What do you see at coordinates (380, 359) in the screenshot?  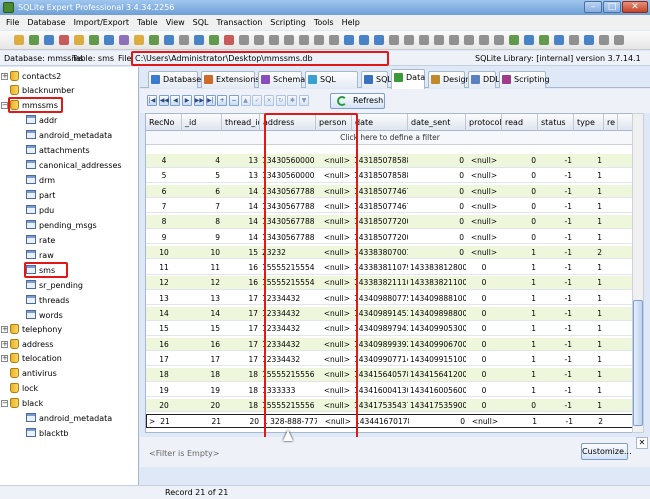 I see `cell-date: 1434099077140` at bounding box center [380, 359].